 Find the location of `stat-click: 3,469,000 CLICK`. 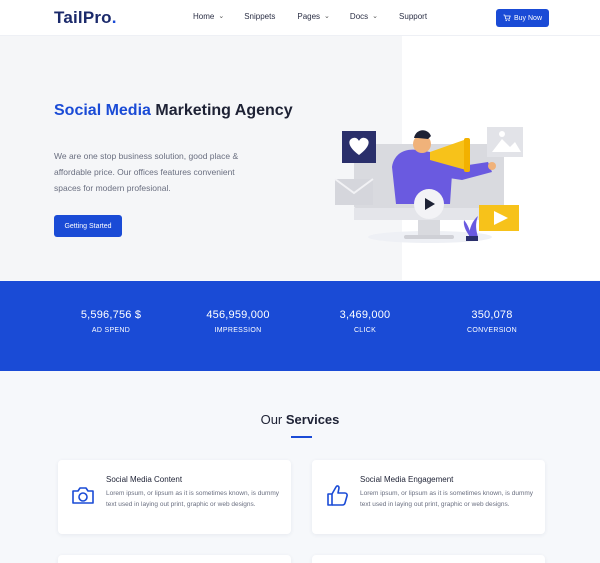

stat-click: 3,469,000 CLICK is located at coordinates (365, 321).